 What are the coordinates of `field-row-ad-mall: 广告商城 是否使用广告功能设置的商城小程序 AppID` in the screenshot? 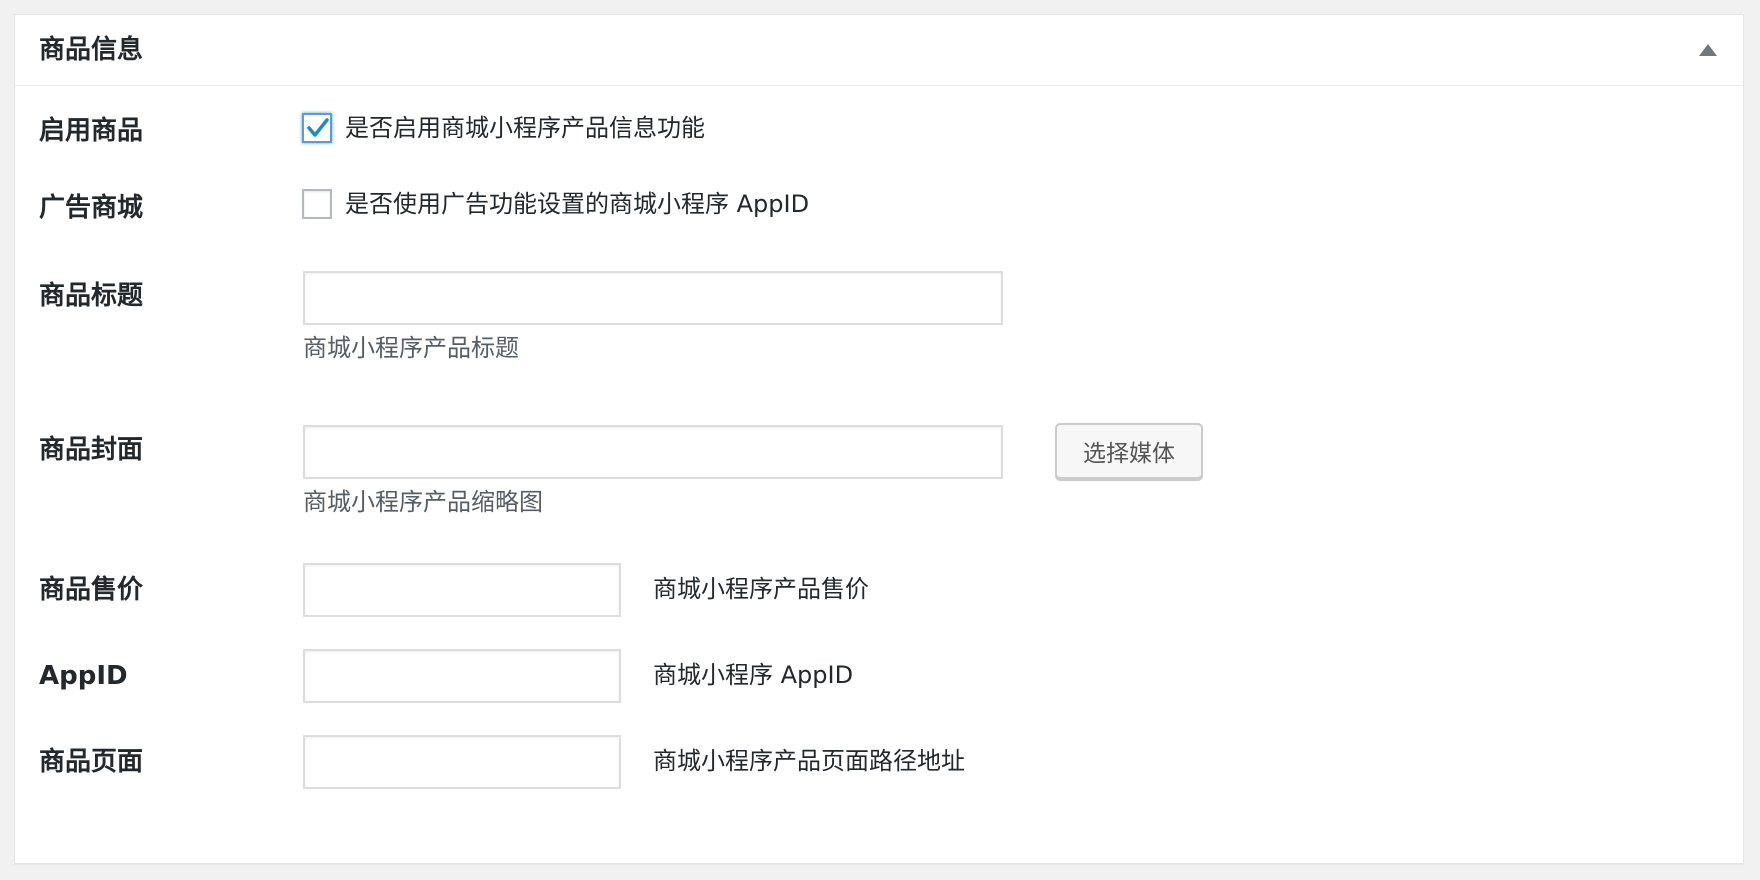 It's located at (891, 209).